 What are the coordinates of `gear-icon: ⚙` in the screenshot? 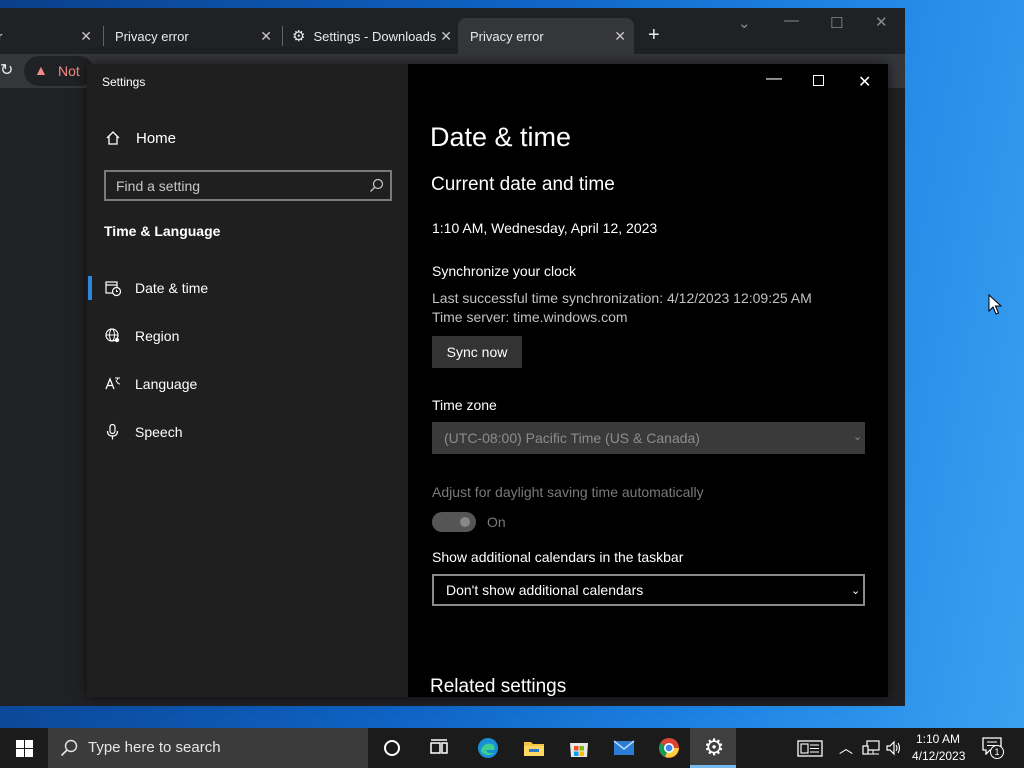 It's located at (299, 36).